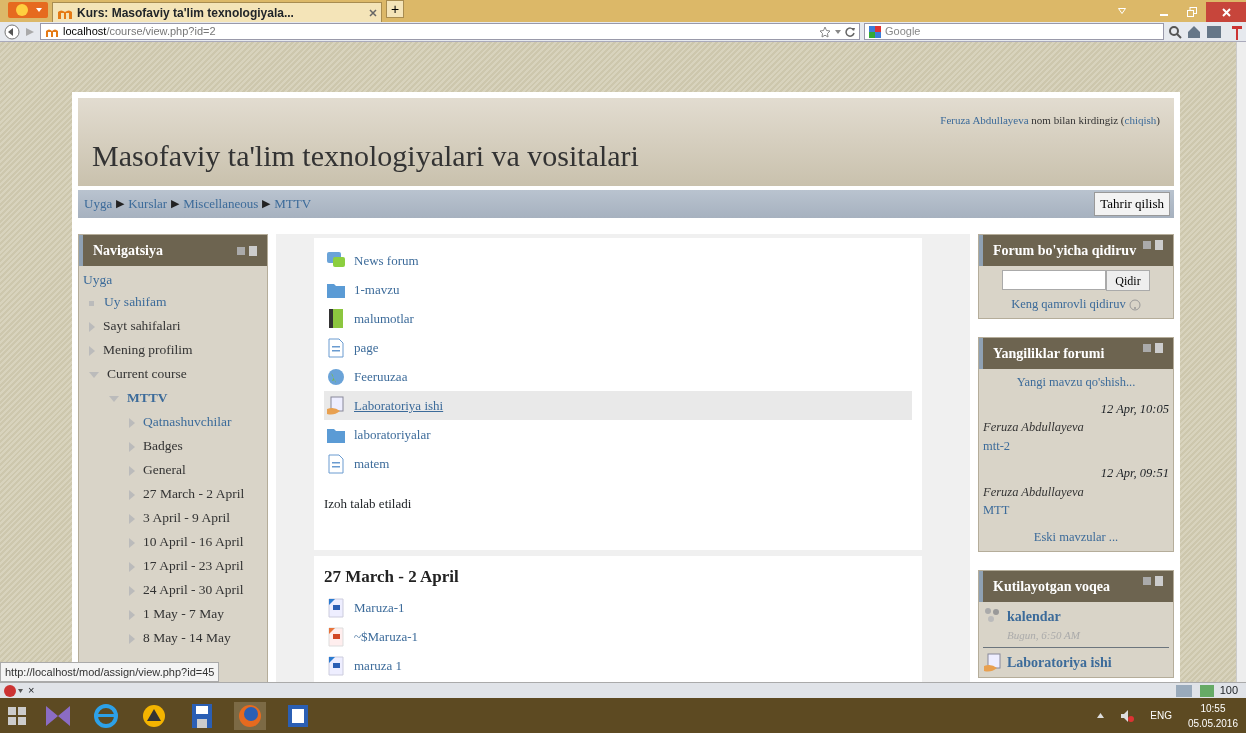  What do you see at coordinates (194, 494) in the screenshot?
I see `tree-item: 27 March - 2 April` at bounding box center [194, 494].